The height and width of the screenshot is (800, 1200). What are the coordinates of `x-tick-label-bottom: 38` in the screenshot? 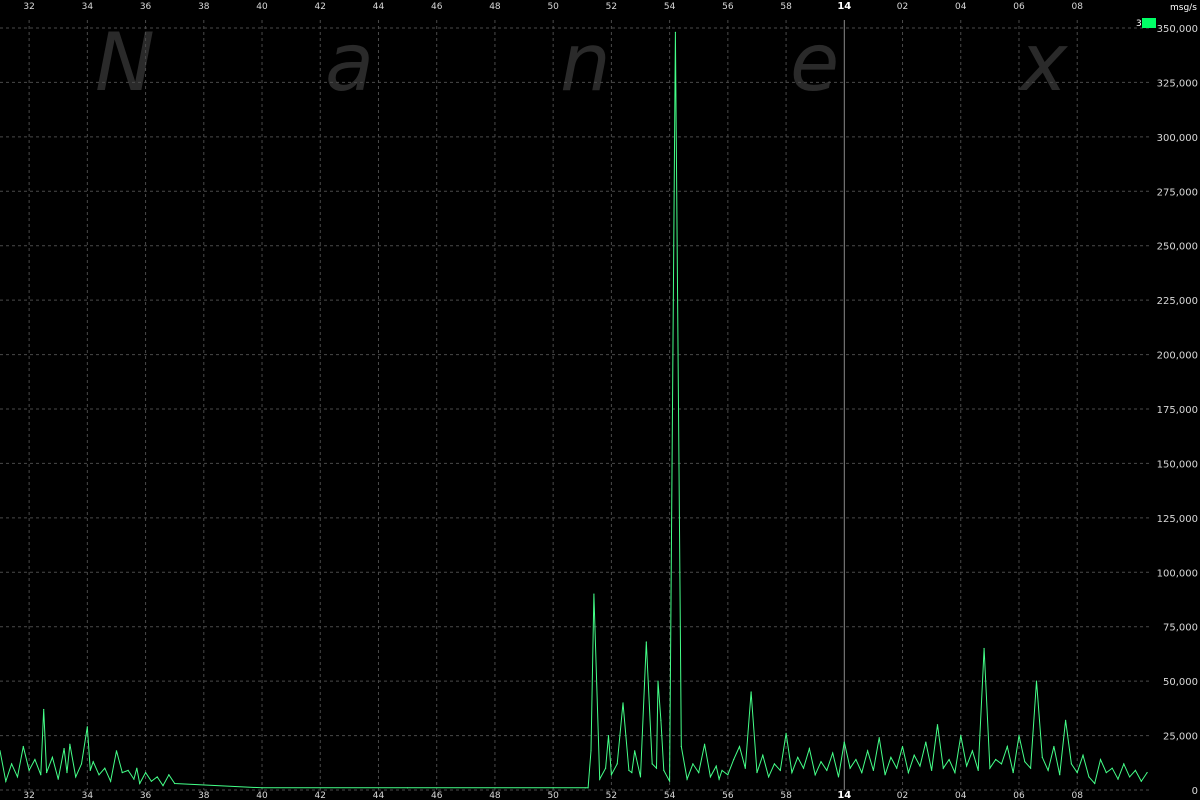 It's located at (204, 795).